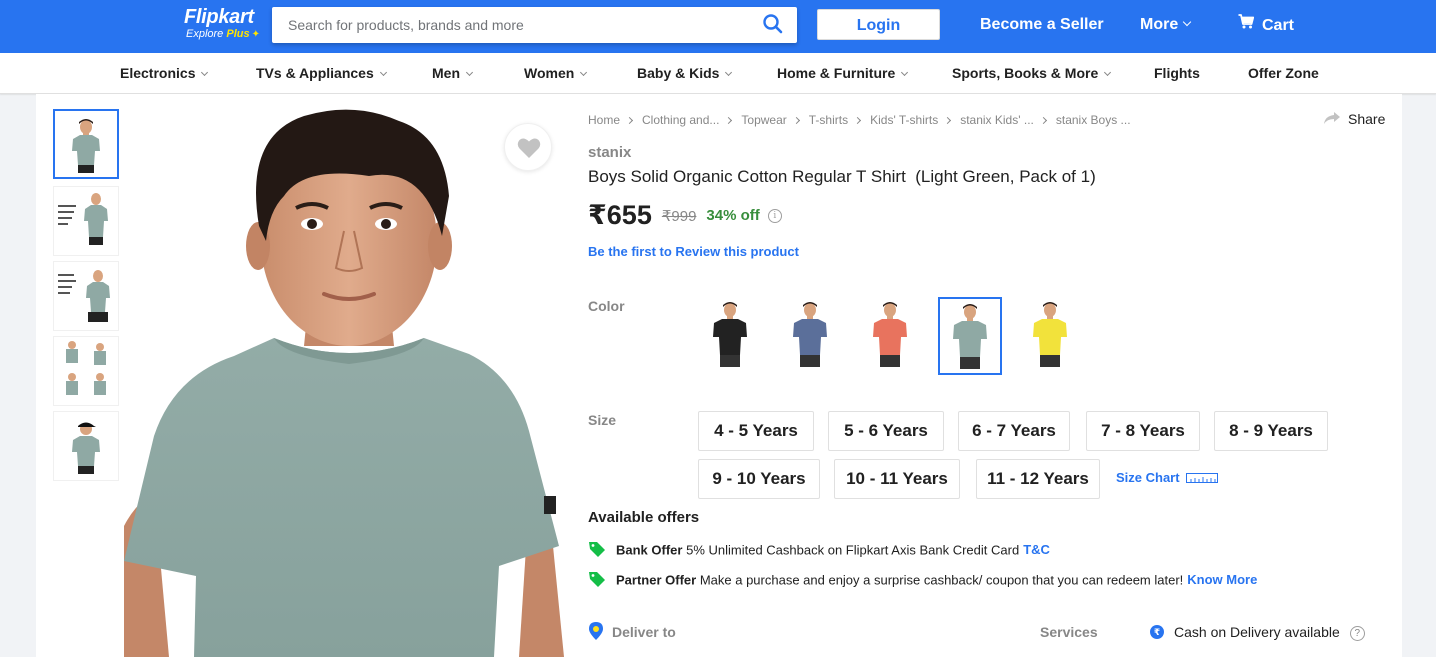  I want to click on color-swatch-blue, so click(810, 336).